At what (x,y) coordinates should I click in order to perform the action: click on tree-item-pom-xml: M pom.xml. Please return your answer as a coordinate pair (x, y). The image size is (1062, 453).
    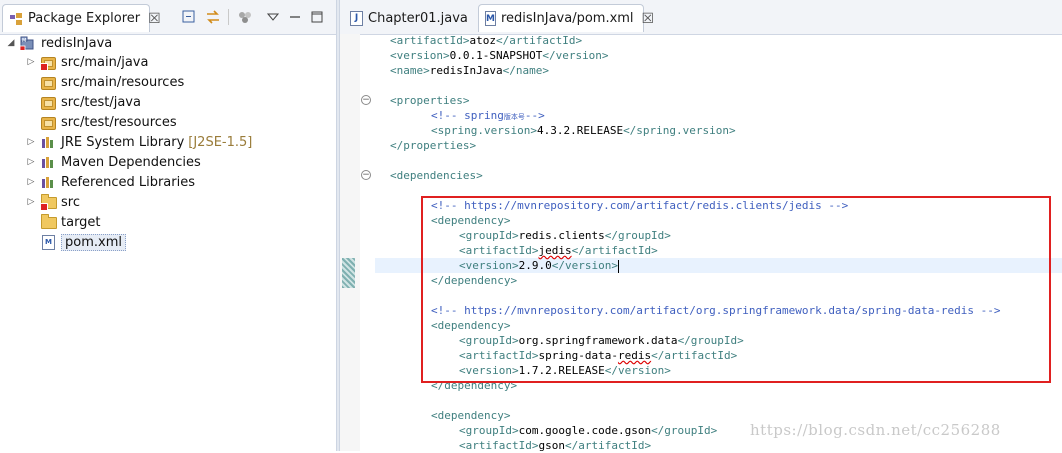
    Looking at the image, I should click on (76, 242).